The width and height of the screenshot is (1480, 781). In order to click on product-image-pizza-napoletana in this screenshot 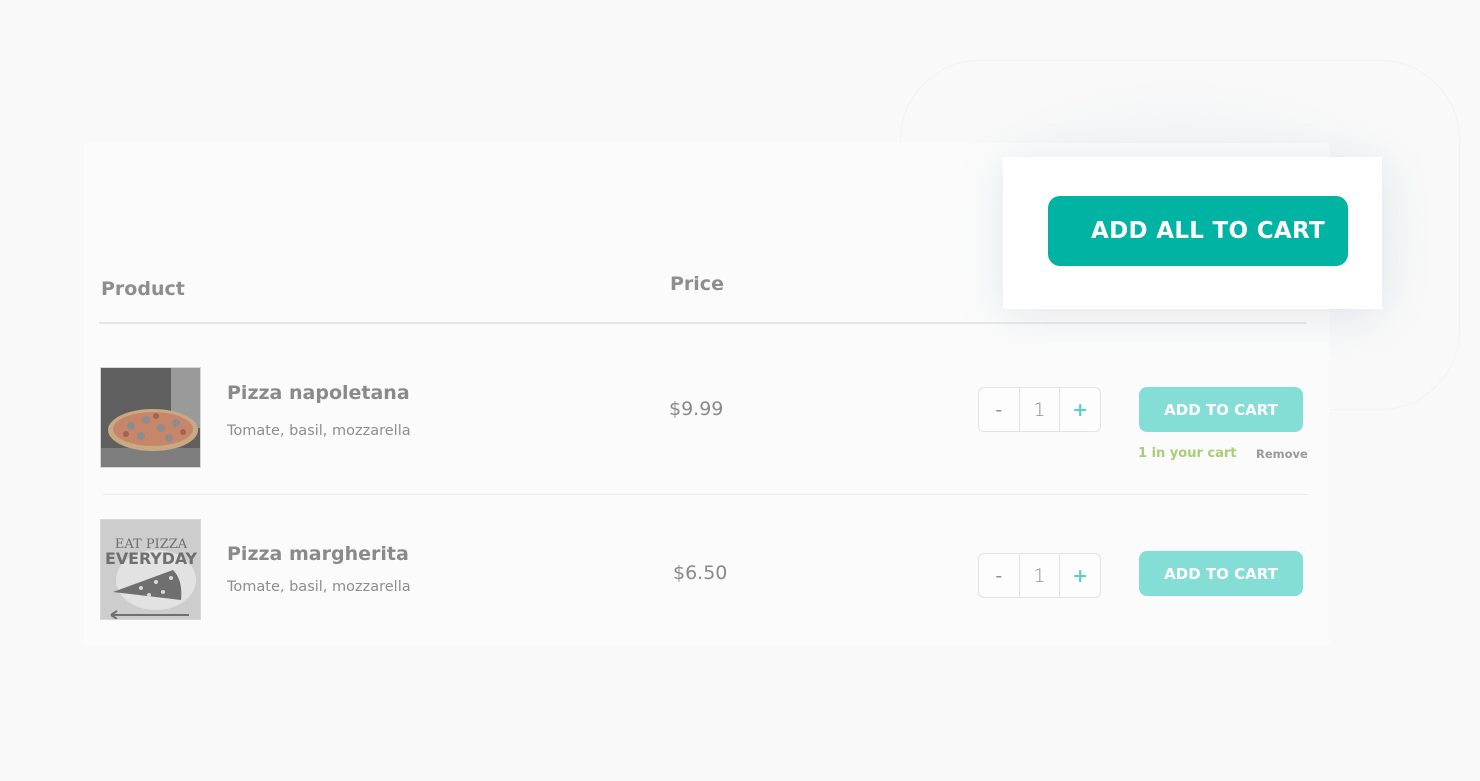, I will do `click(150, 417)`.